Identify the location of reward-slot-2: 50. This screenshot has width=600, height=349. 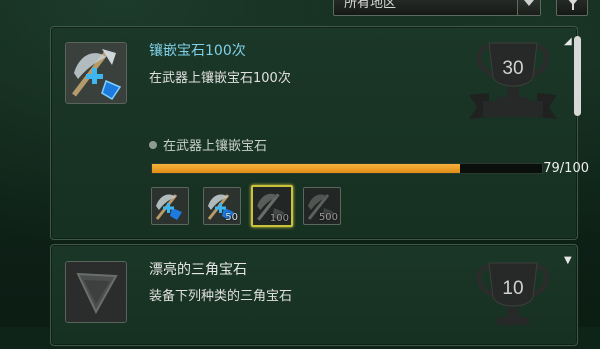
(222, 206).